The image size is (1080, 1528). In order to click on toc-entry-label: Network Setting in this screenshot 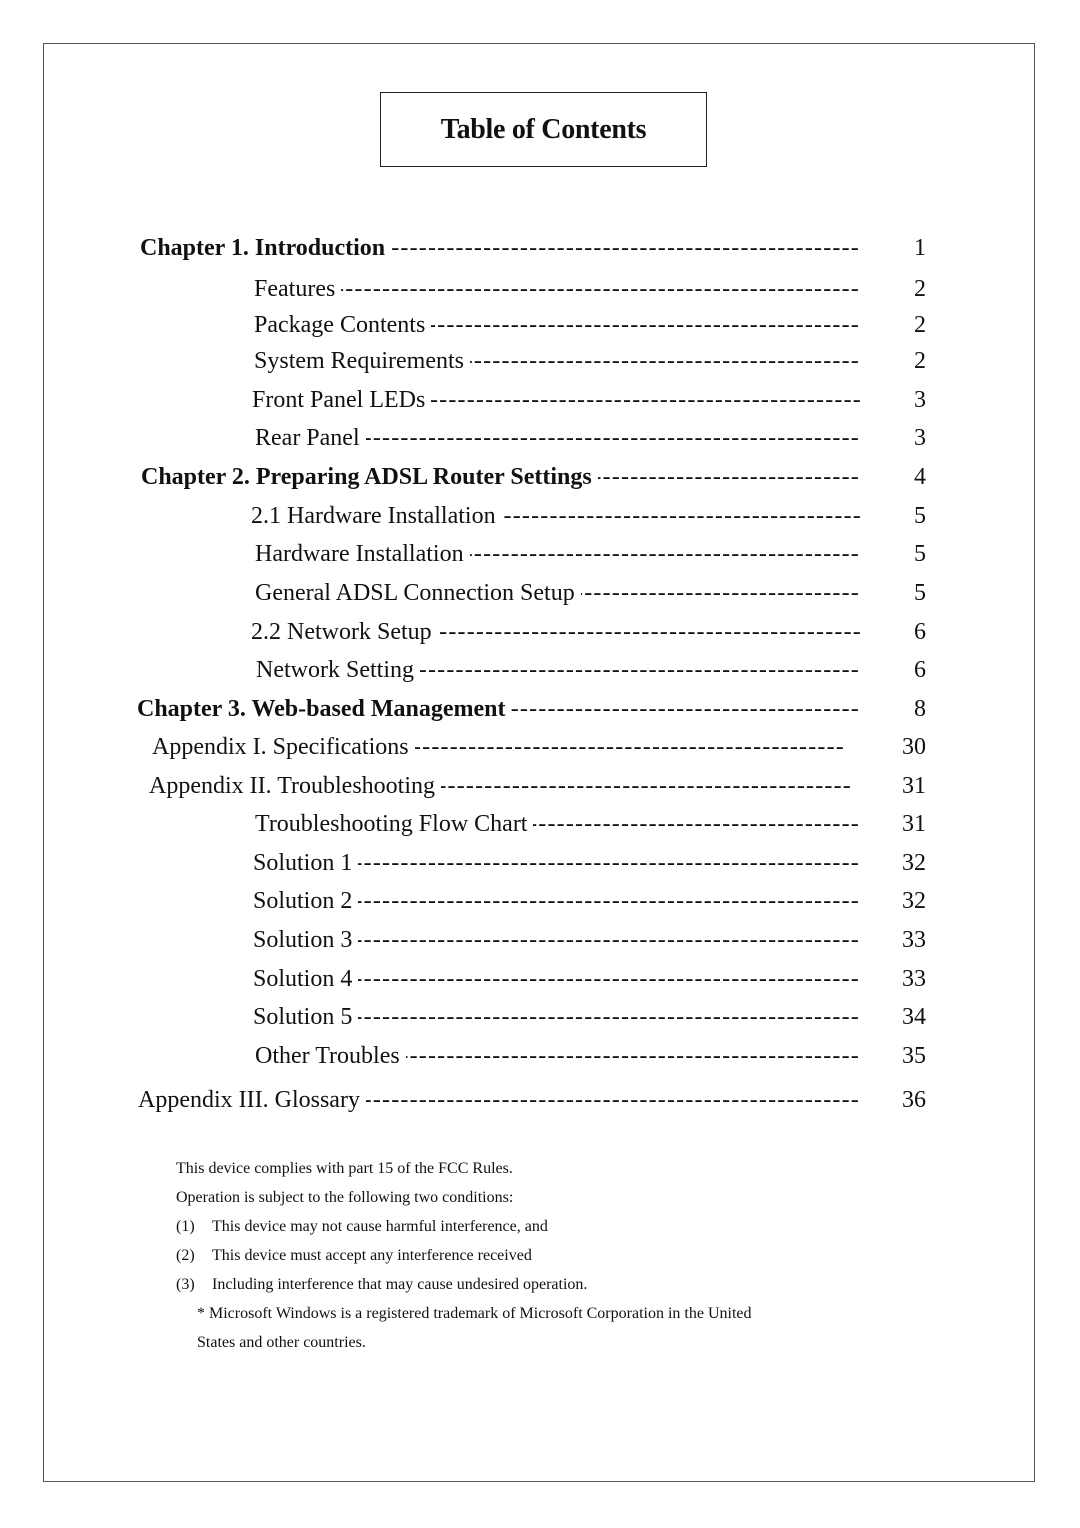, I will do `click(338, 670)`.